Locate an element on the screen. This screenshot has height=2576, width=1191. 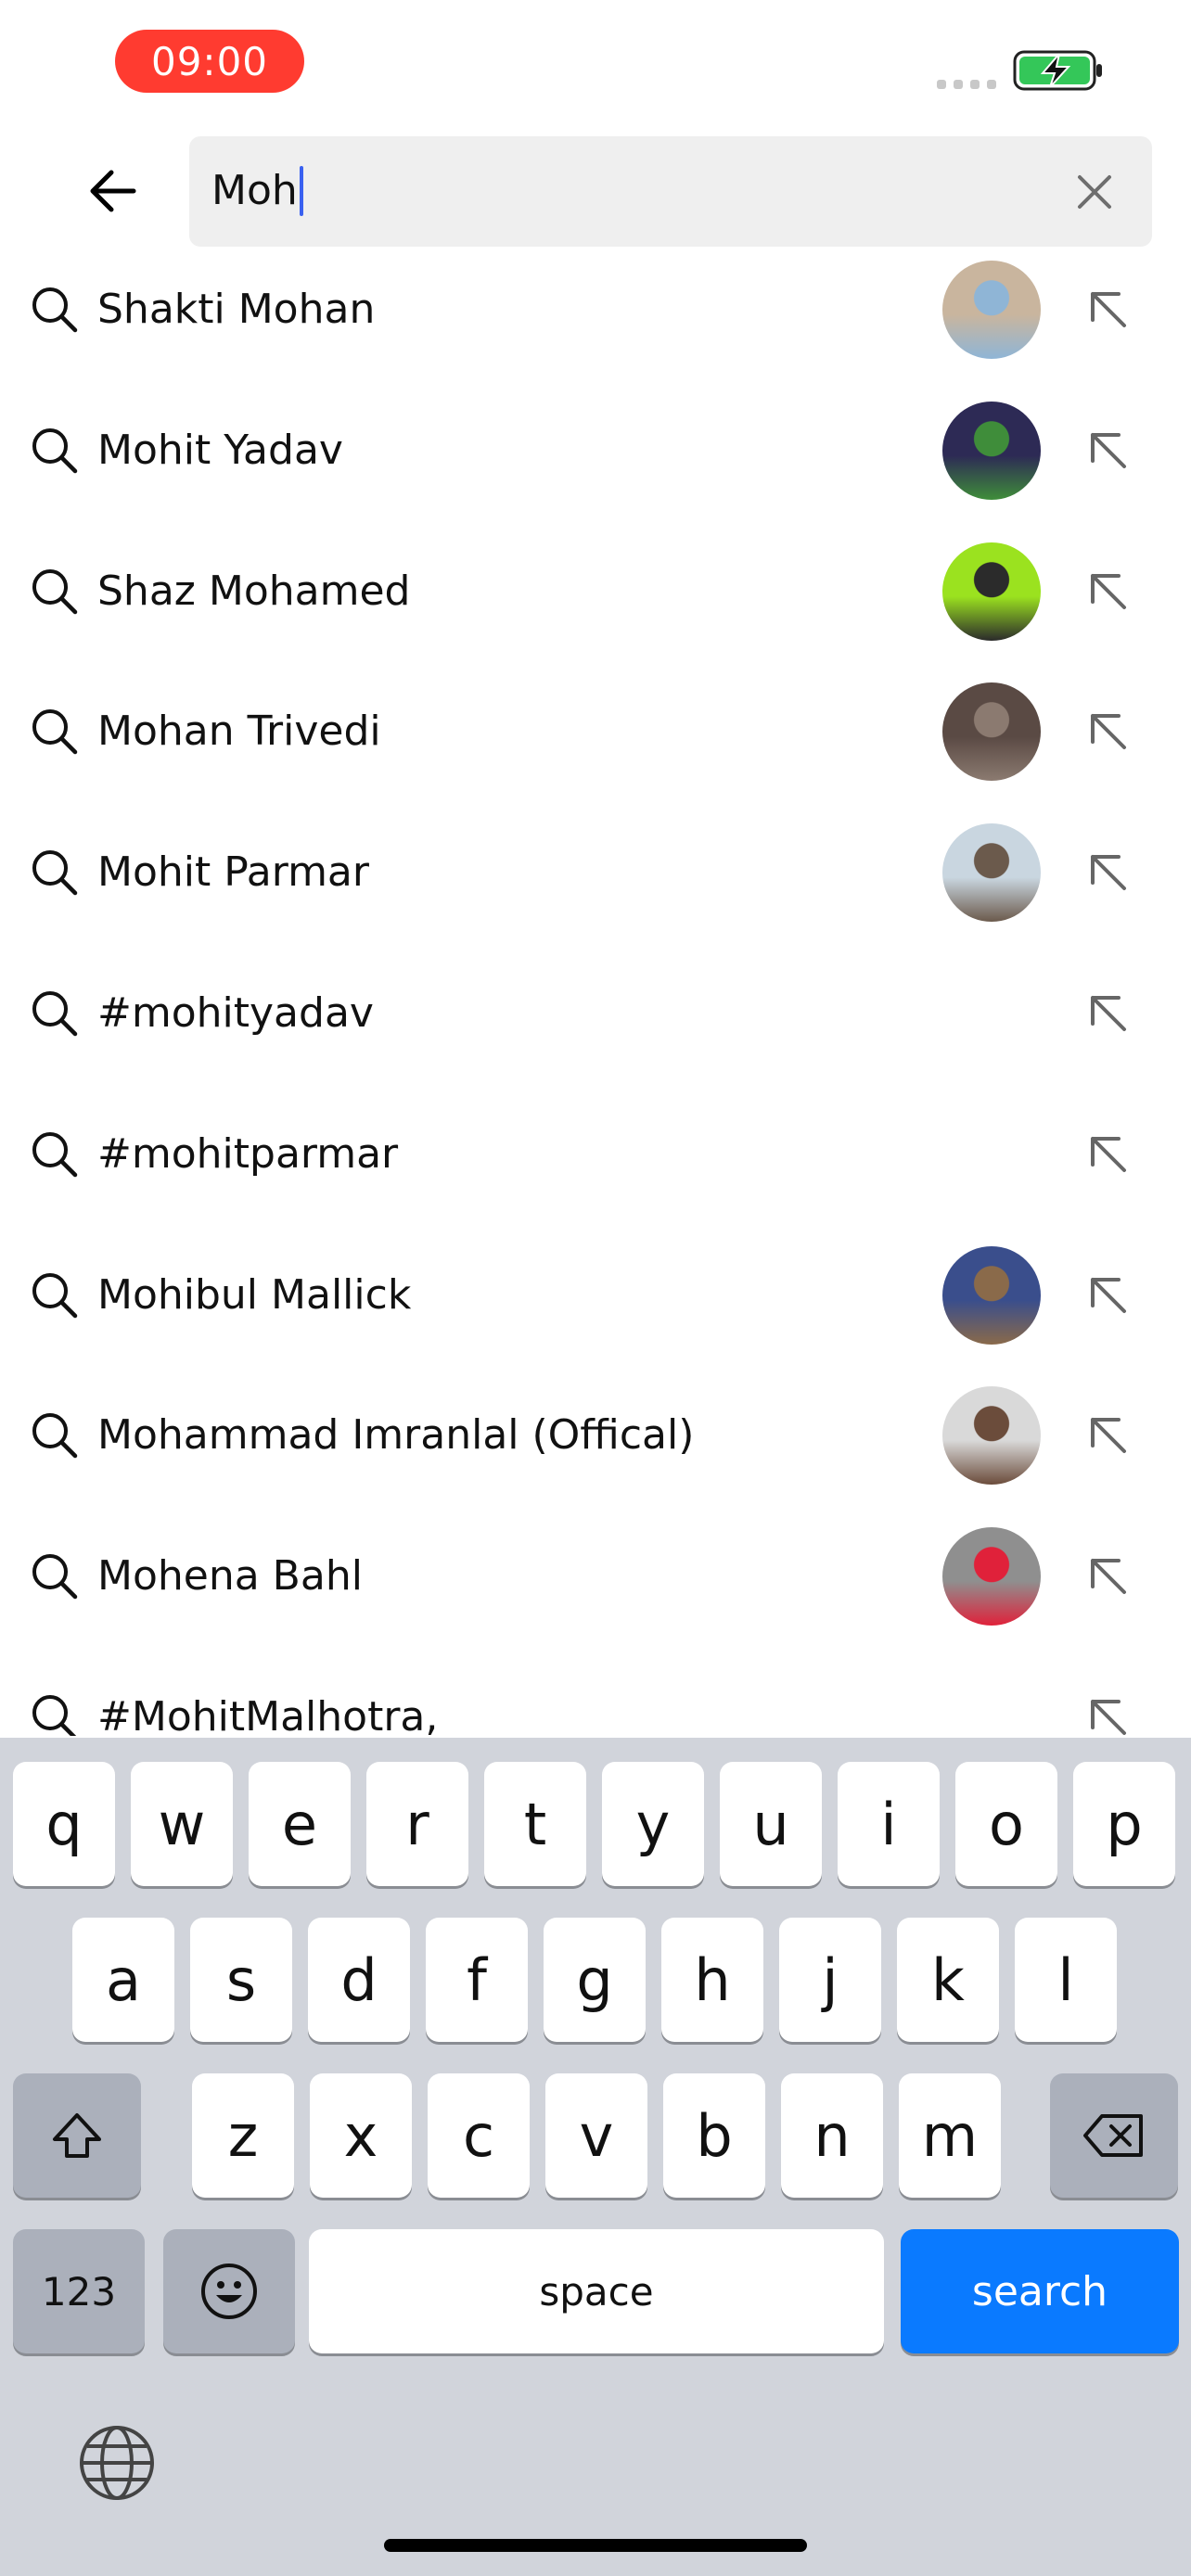
key-a-label: a is located at coordinates (123, 1980).